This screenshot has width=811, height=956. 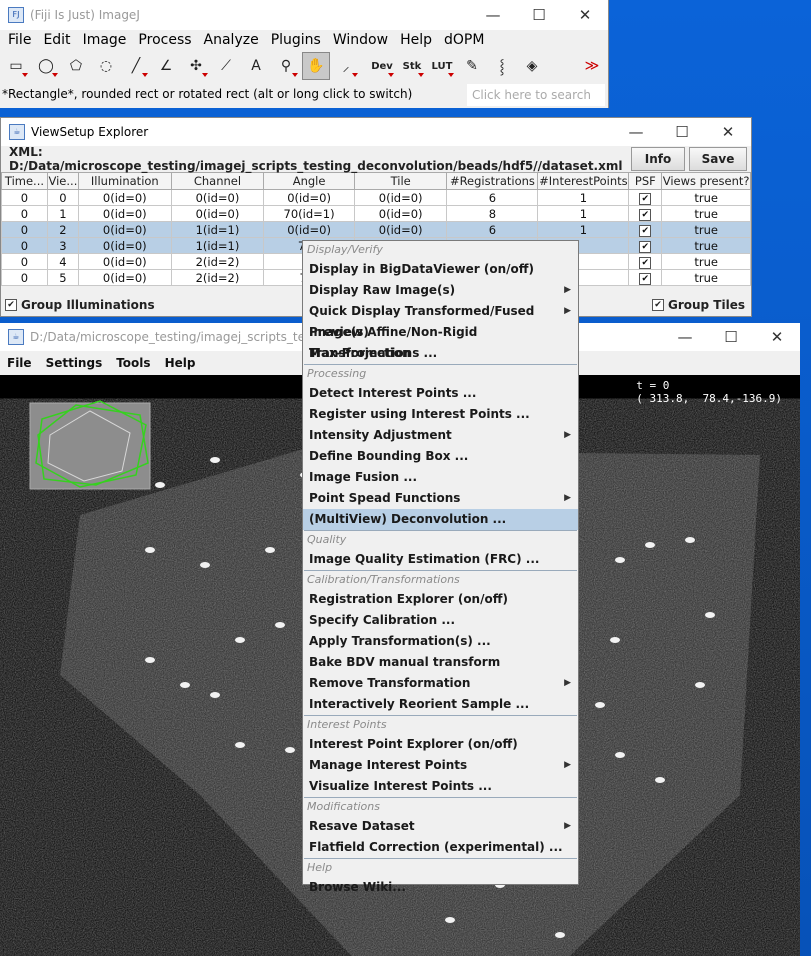 I want to click on rectangle-tool-icon: ▭, so click(x=16, y=66).